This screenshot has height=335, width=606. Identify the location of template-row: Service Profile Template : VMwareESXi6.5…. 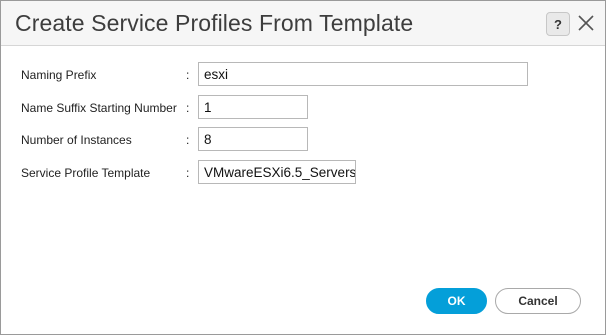
(303, 173).